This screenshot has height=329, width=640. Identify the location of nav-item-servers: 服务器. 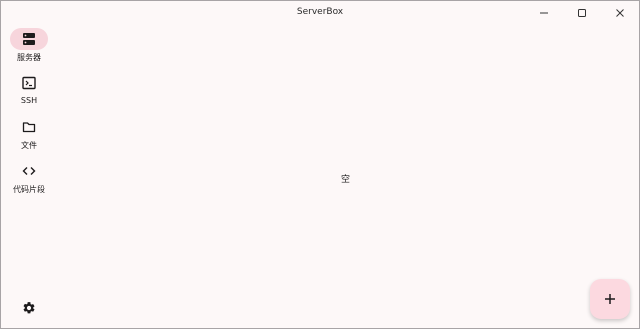
(29, 45).